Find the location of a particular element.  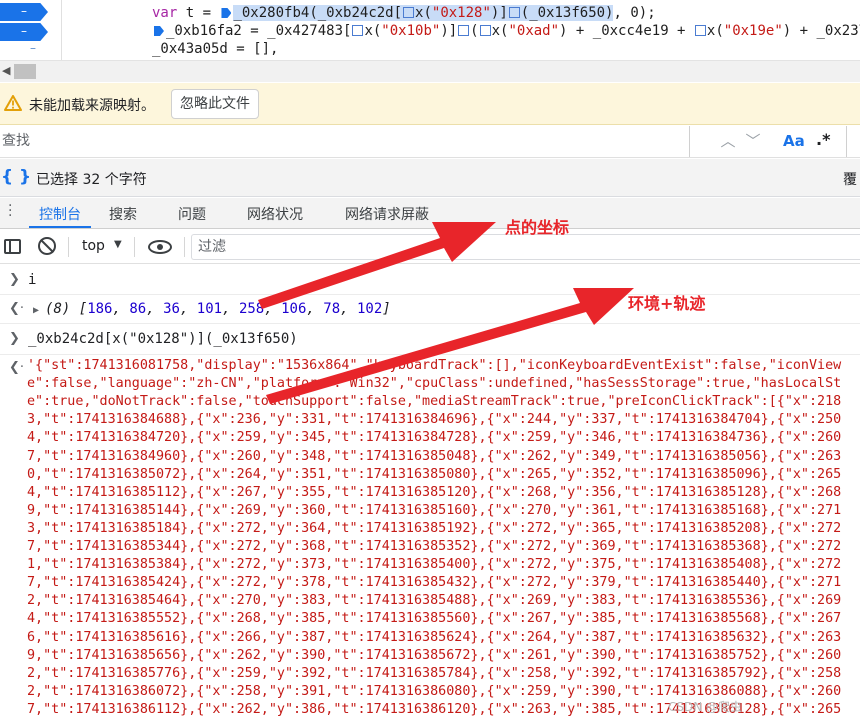

active-tab-indicator is located at coordinates (60, 227).